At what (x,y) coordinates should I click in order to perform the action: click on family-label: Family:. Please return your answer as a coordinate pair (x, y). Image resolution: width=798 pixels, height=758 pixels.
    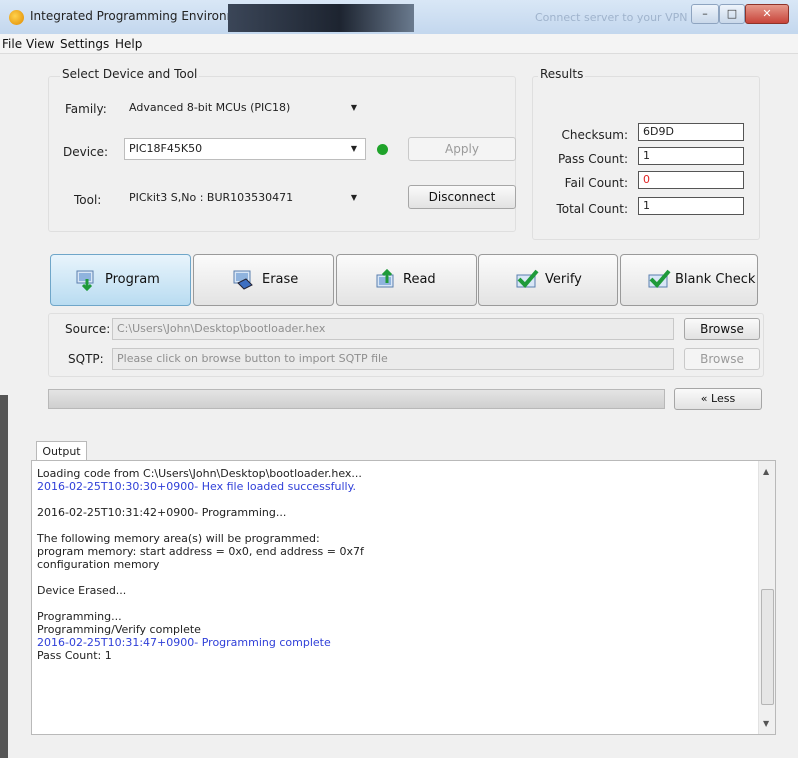
    Looking at the image, I should click on (86, 109).